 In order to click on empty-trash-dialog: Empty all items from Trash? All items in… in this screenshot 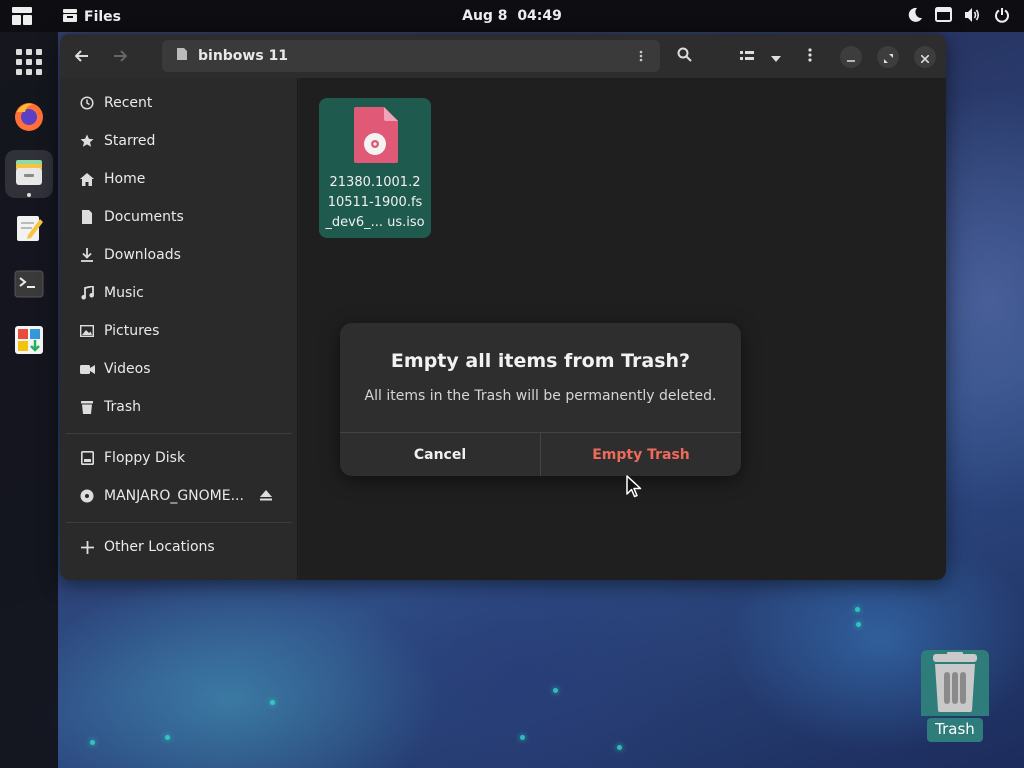, I will do `click(540, 399)`.